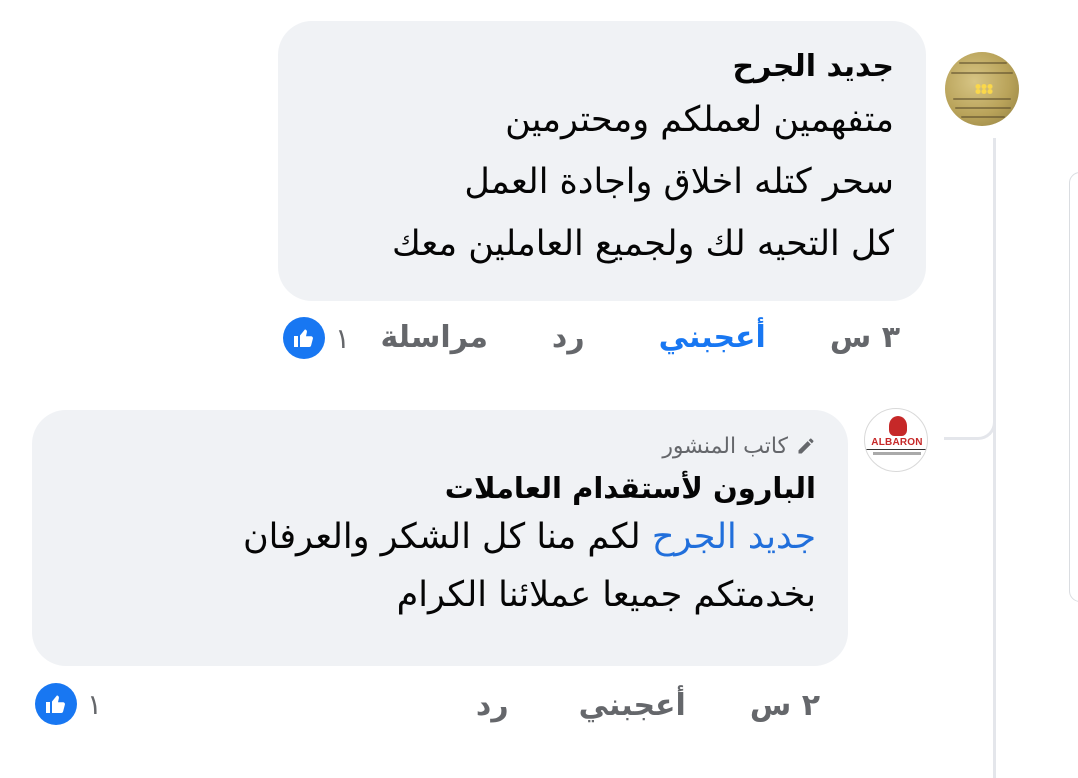  What do you see at coordinates (679, 182) in the screenshot?
I see `comment-text-line: سحر كتله اخلاق واجادة العمل` at bounding box center [679, 182].